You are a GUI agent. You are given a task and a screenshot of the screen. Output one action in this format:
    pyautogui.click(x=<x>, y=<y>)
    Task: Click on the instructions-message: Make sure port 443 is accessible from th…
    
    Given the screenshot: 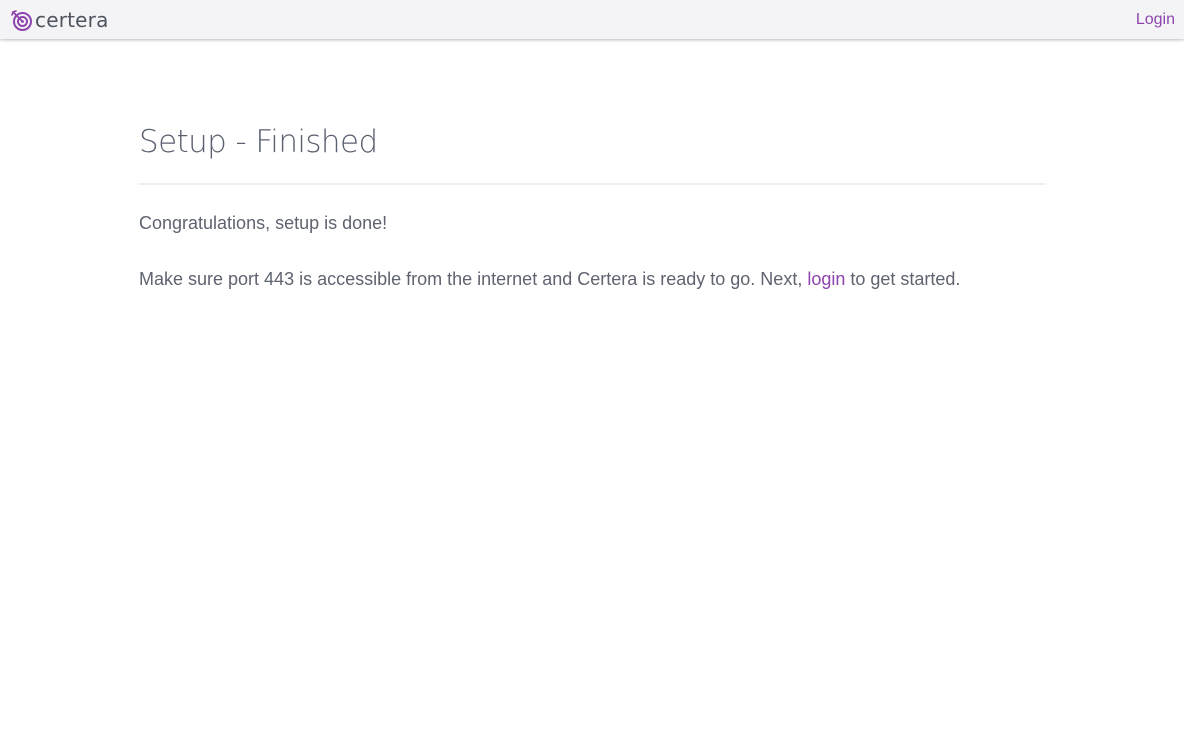 What is the action you would take?
    pyautogui.click(x=592, y=279)
    